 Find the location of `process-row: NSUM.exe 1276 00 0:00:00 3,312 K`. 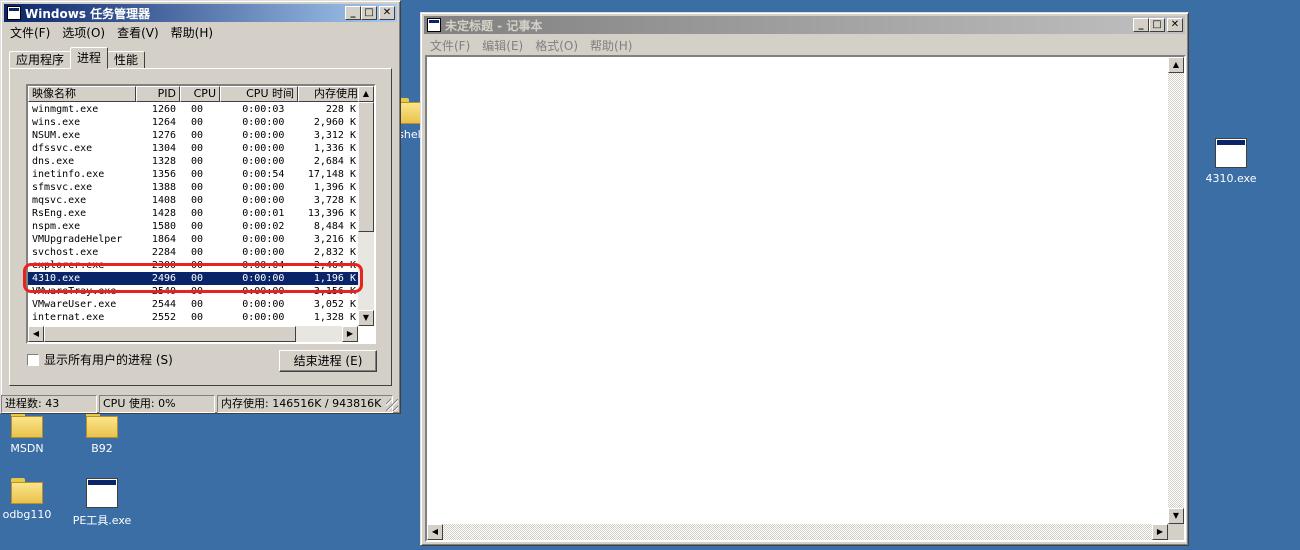

process-row: NSUM.exe 1276 00 0:00:00 3,312 K is located at coordinates (194, 135).